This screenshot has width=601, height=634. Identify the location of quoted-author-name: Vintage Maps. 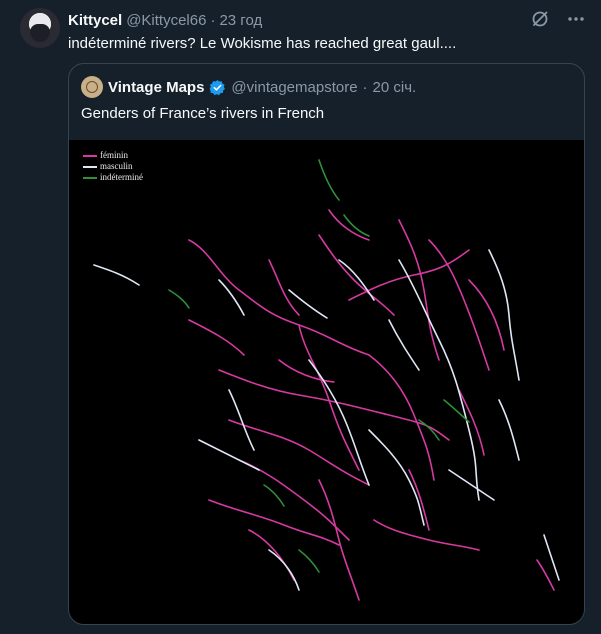
(156, 87).